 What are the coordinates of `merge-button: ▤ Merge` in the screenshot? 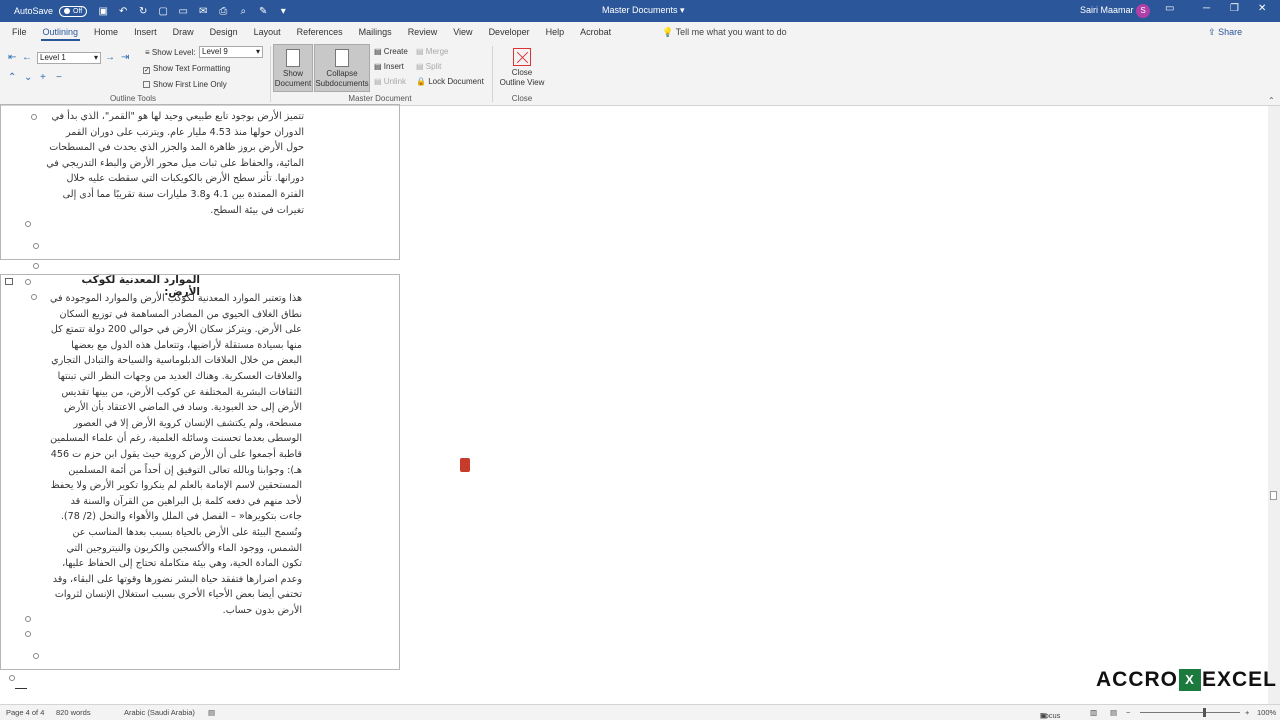 It's located at (432, 51).